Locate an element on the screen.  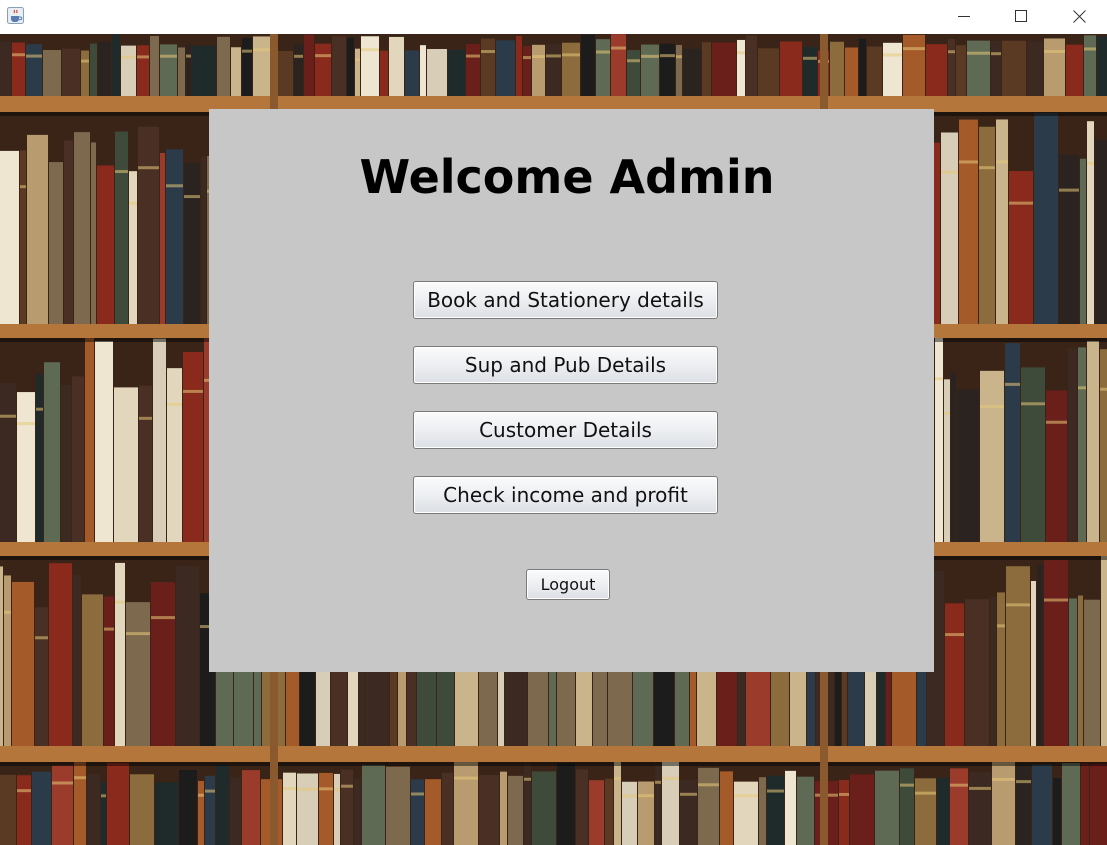
customer-details-button: Customer Details is located at coordinates (565, 430).